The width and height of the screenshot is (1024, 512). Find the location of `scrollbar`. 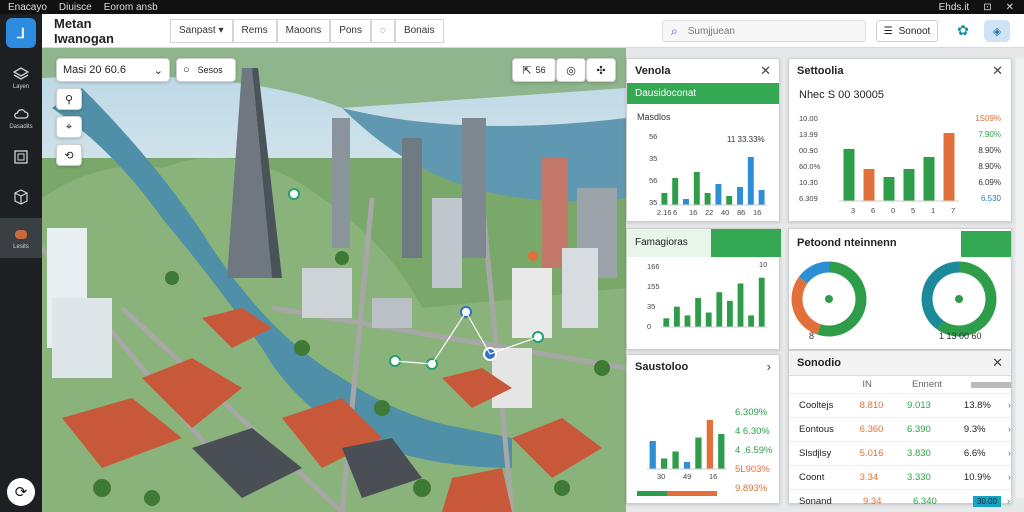

scrollbar is located at coordinates (1020, 278).